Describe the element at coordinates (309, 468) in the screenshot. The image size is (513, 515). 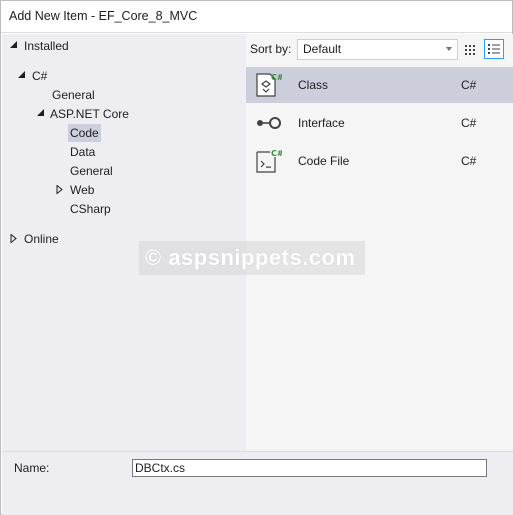
I see `name-input` at that location.